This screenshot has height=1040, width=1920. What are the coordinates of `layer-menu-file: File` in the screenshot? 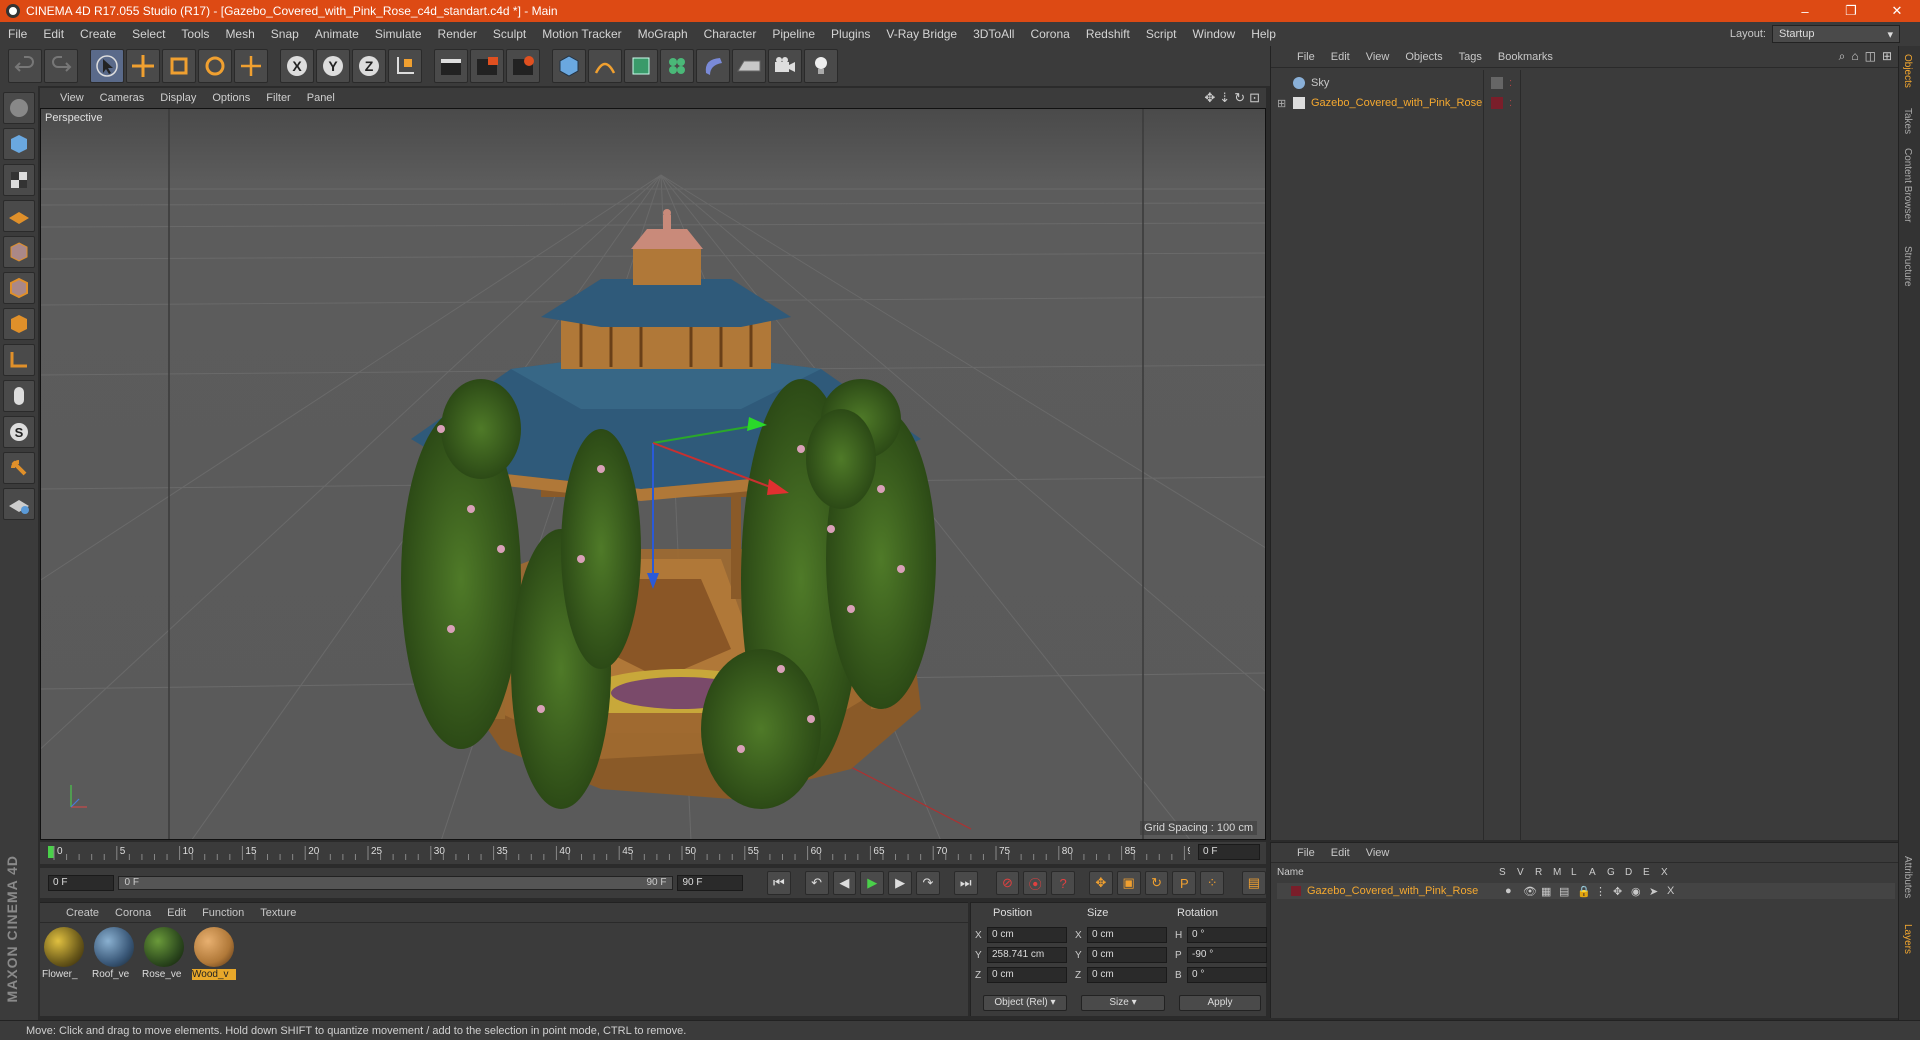 It's located at (1306, 853).